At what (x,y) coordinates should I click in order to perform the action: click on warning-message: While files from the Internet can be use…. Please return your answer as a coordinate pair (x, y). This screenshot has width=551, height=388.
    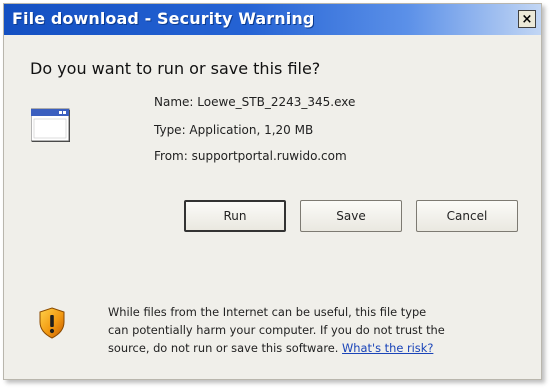
    Looking at the image, I should click on (278, 330).